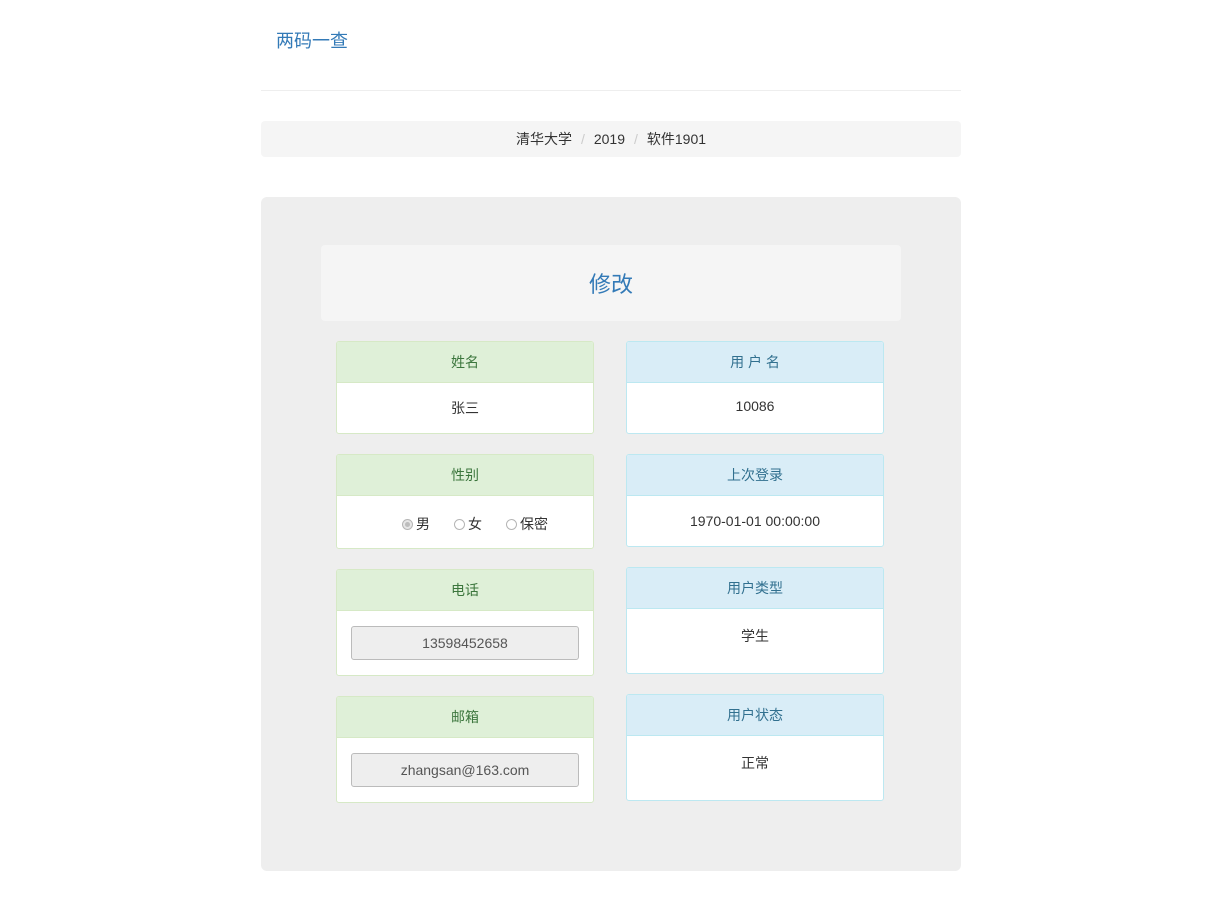  I want to click on gender-option-secret: 保密, so click(527, 524).